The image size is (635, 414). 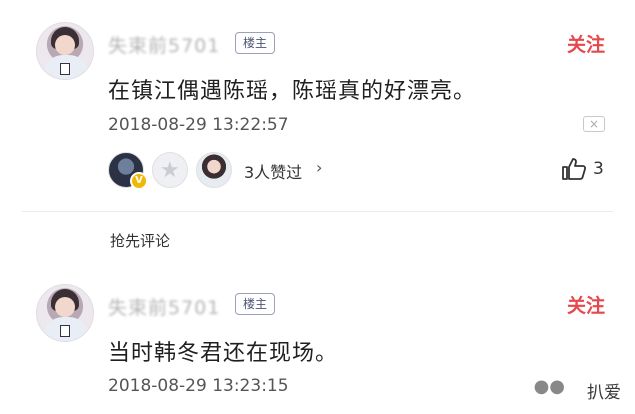 What do you see at coordinates (198, 125) in the screenshot?
I see `timestamp: 2018-08-29 13:22:57` at bounding box center [198, 125].